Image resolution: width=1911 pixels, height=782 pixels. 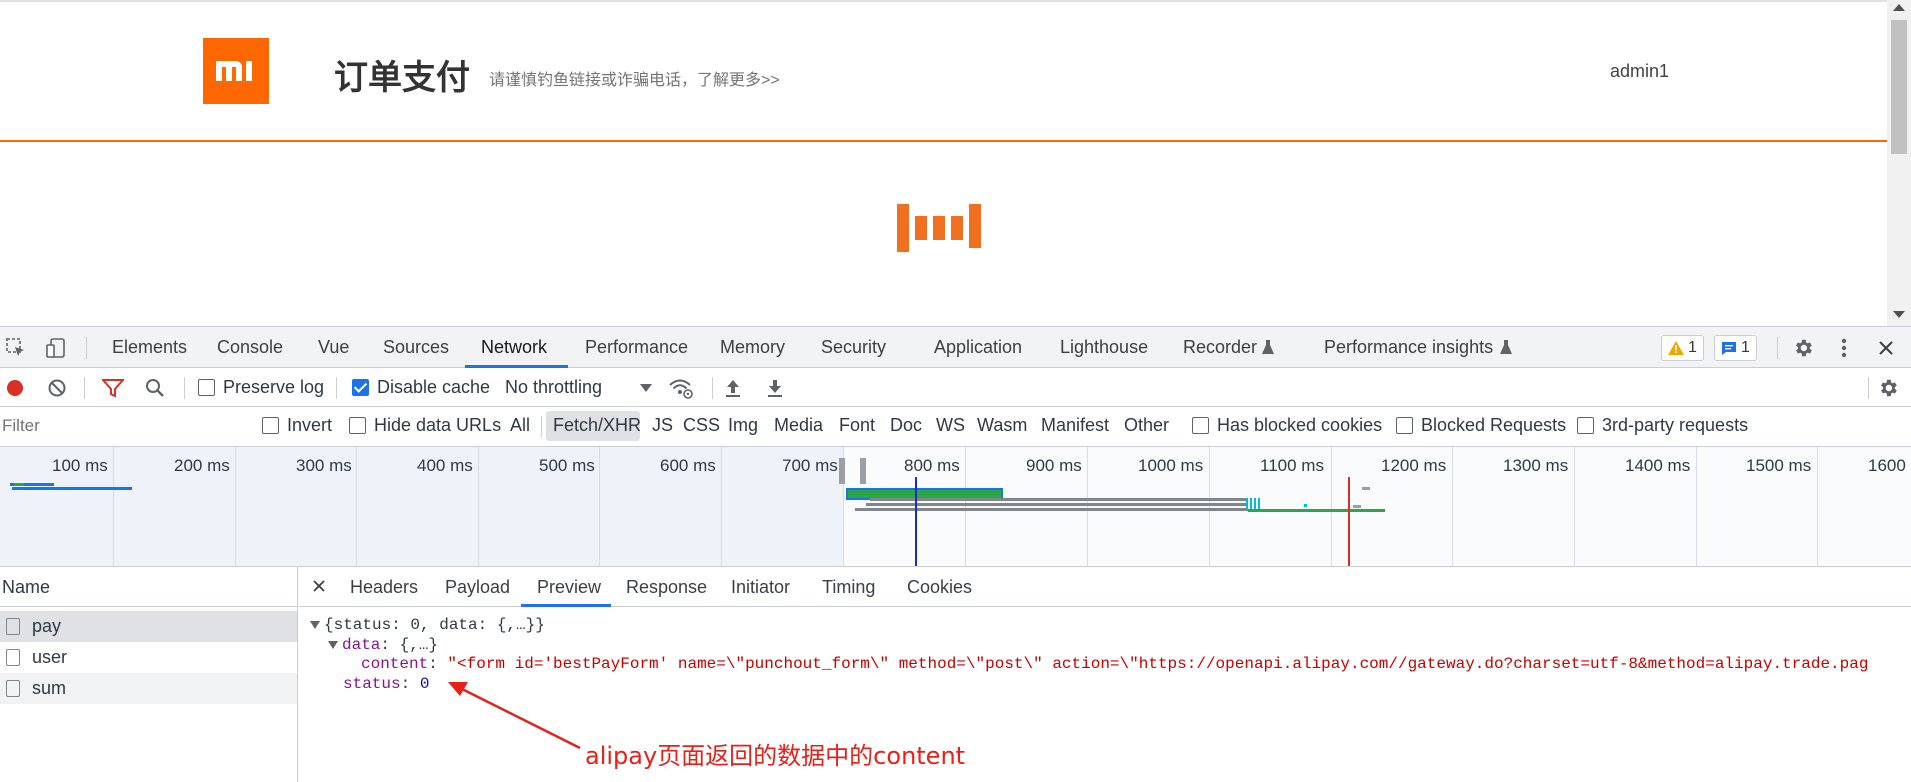 I want to click on request-row-user: user, so click(x=148, y=657).